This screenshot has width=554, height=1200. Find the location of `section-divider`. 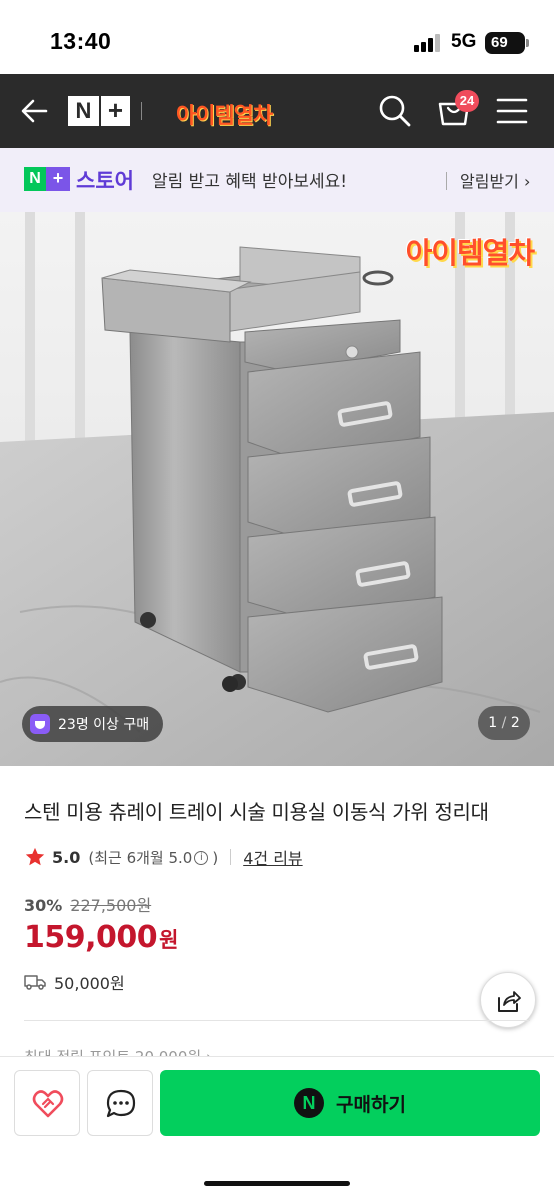

section-divider is located at coordinates (277, 1020).